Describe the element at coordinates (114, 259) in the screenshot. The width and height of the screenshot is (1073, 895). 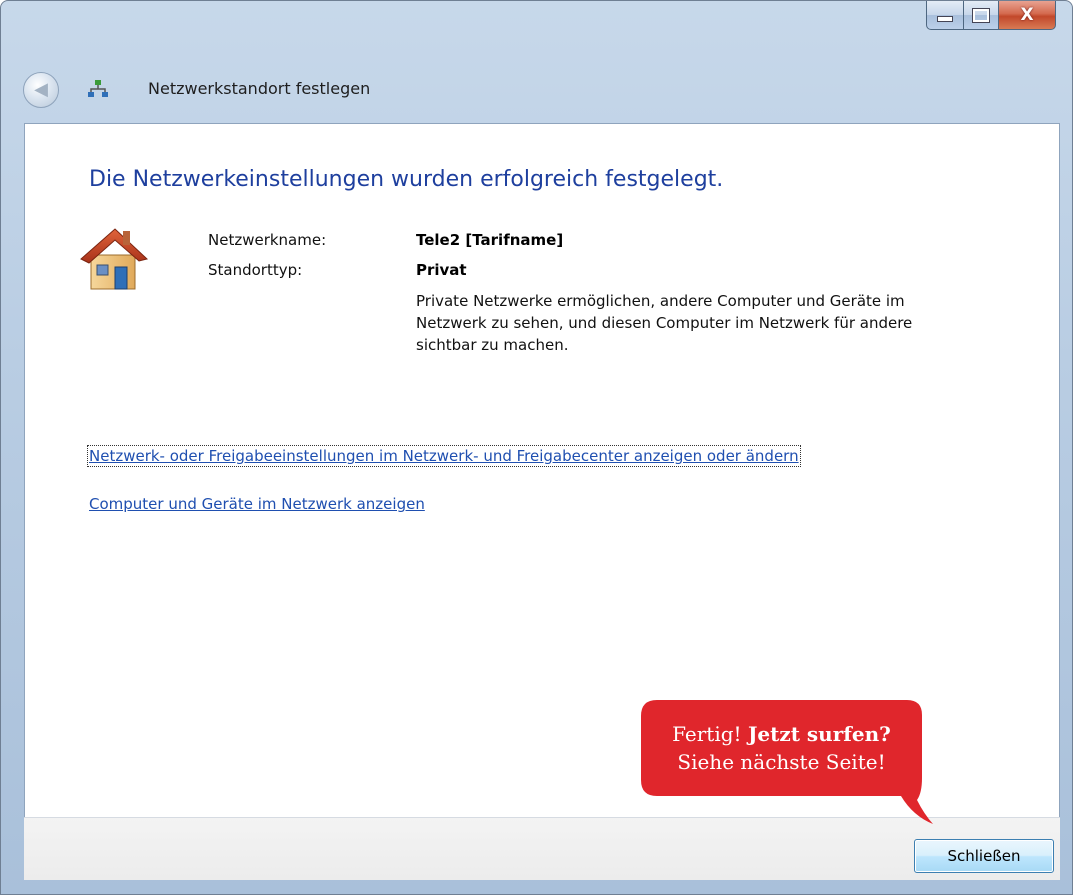
I see `house-icon` at that location.